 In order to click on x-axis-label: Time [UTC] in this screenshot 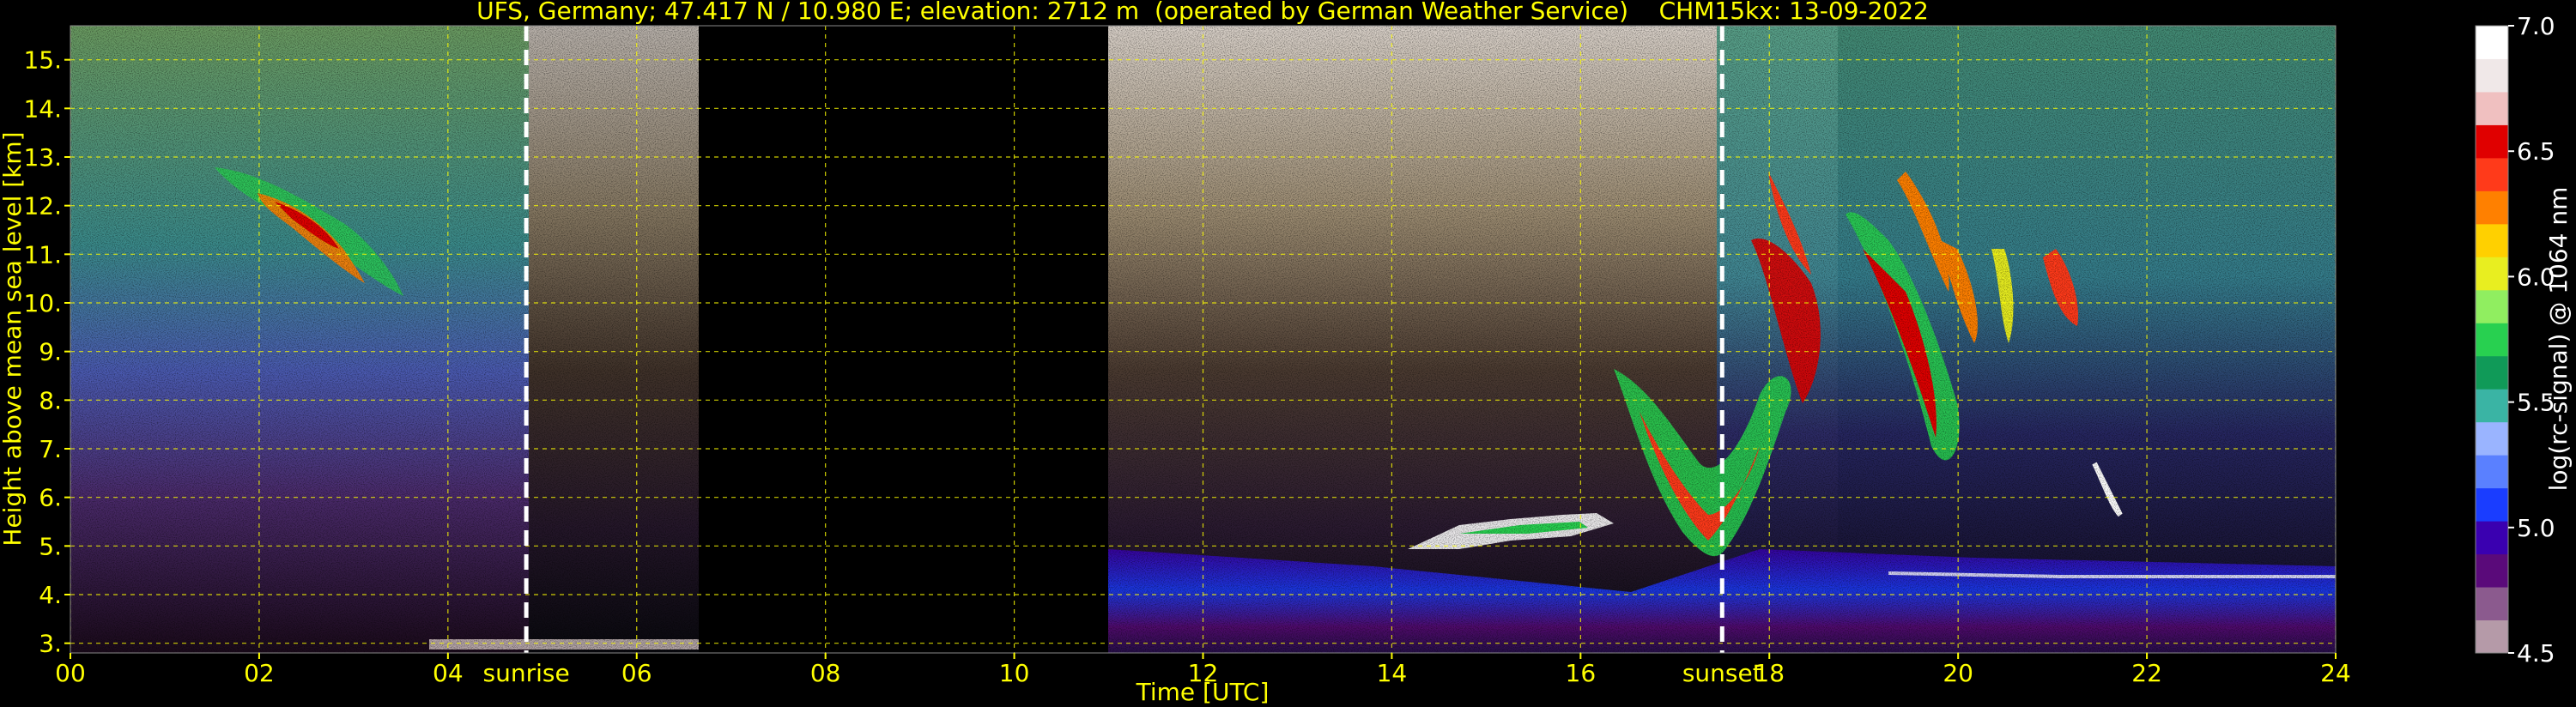, I will do `click(1203, 692)`.